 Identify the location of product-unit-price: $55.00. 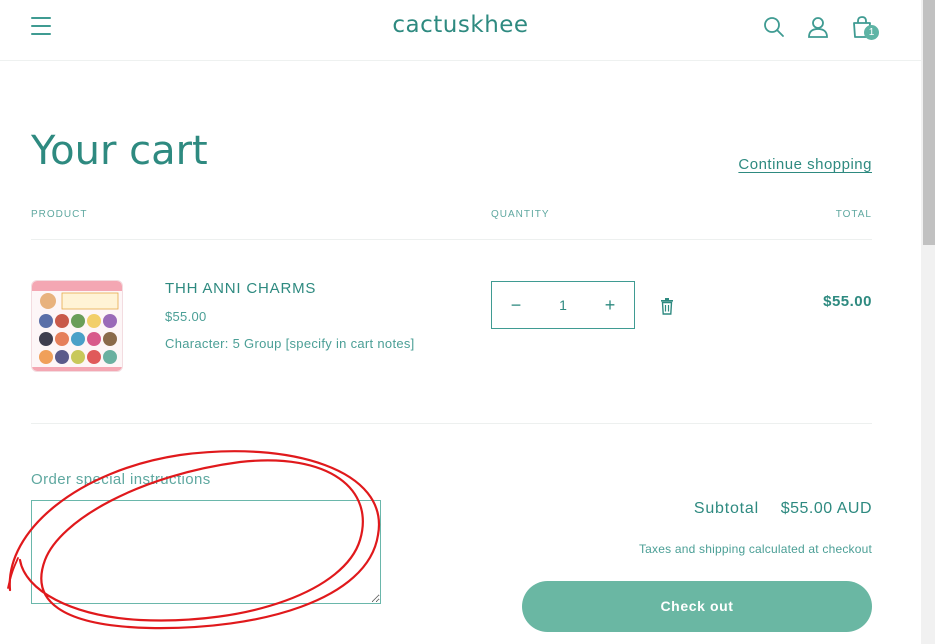
(186, 316).